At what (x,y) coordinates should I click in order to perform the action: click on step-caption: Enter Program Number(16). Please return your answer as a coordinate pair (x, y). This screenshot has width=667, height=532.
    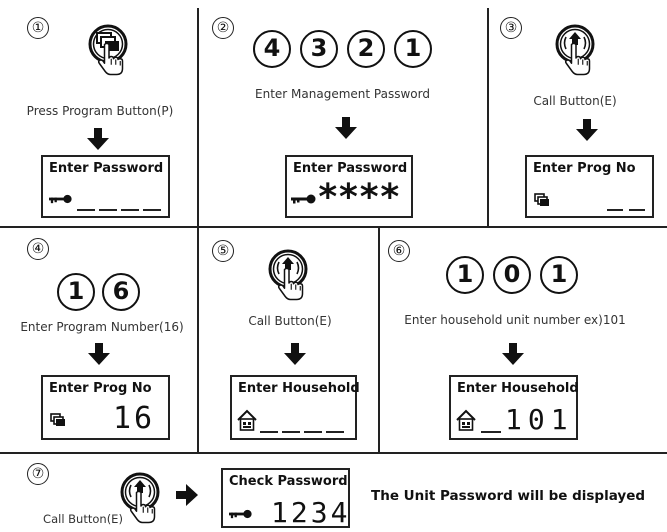
    Looking at the image, I should click on (102, 327).